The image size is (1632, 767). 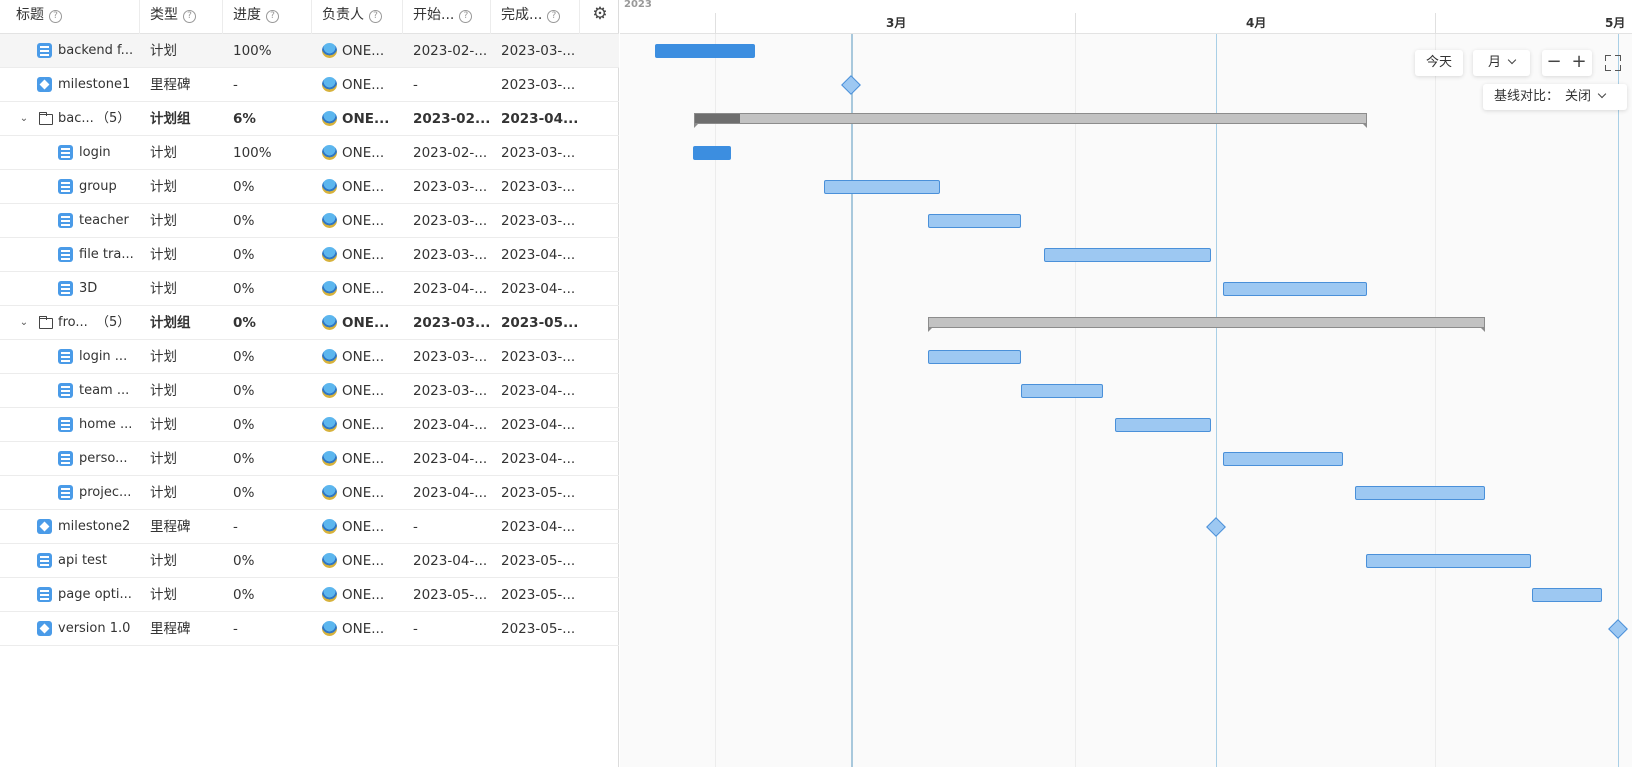 What do you see at coordinates (97, 561) in the screenshot?
I see `row-title: api test` at bounding box center [97, 561].